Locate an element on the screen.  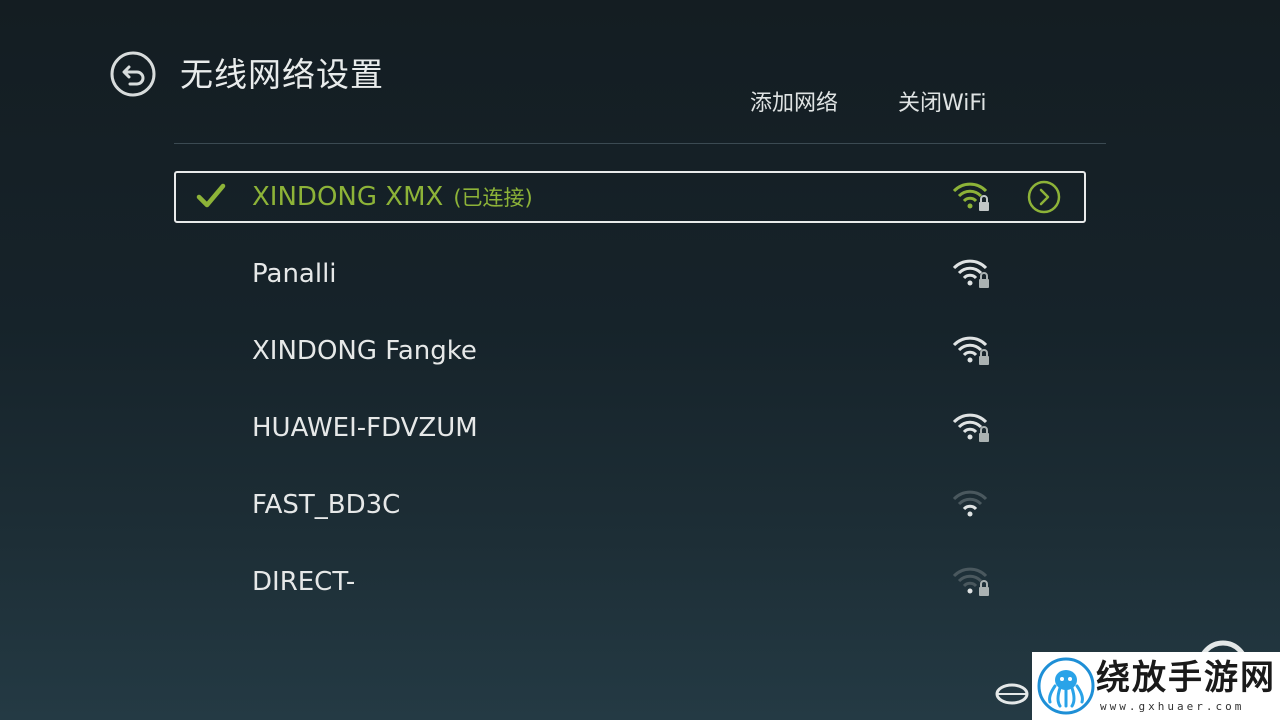
wifi-signal-icon is located at coordinates (970, 503).